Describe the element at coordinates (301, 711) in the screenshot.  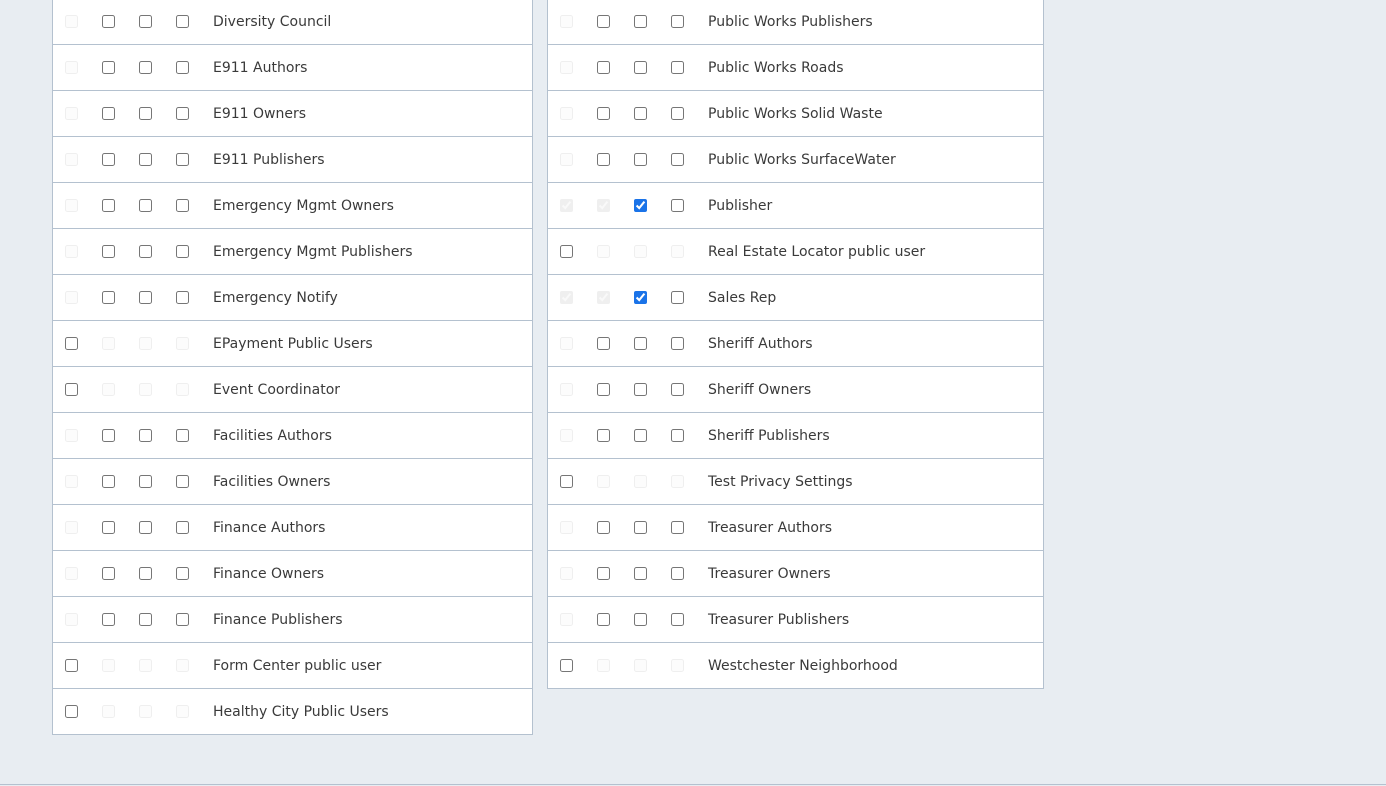
I see `row-label: Healthy City Public Users` at that location.